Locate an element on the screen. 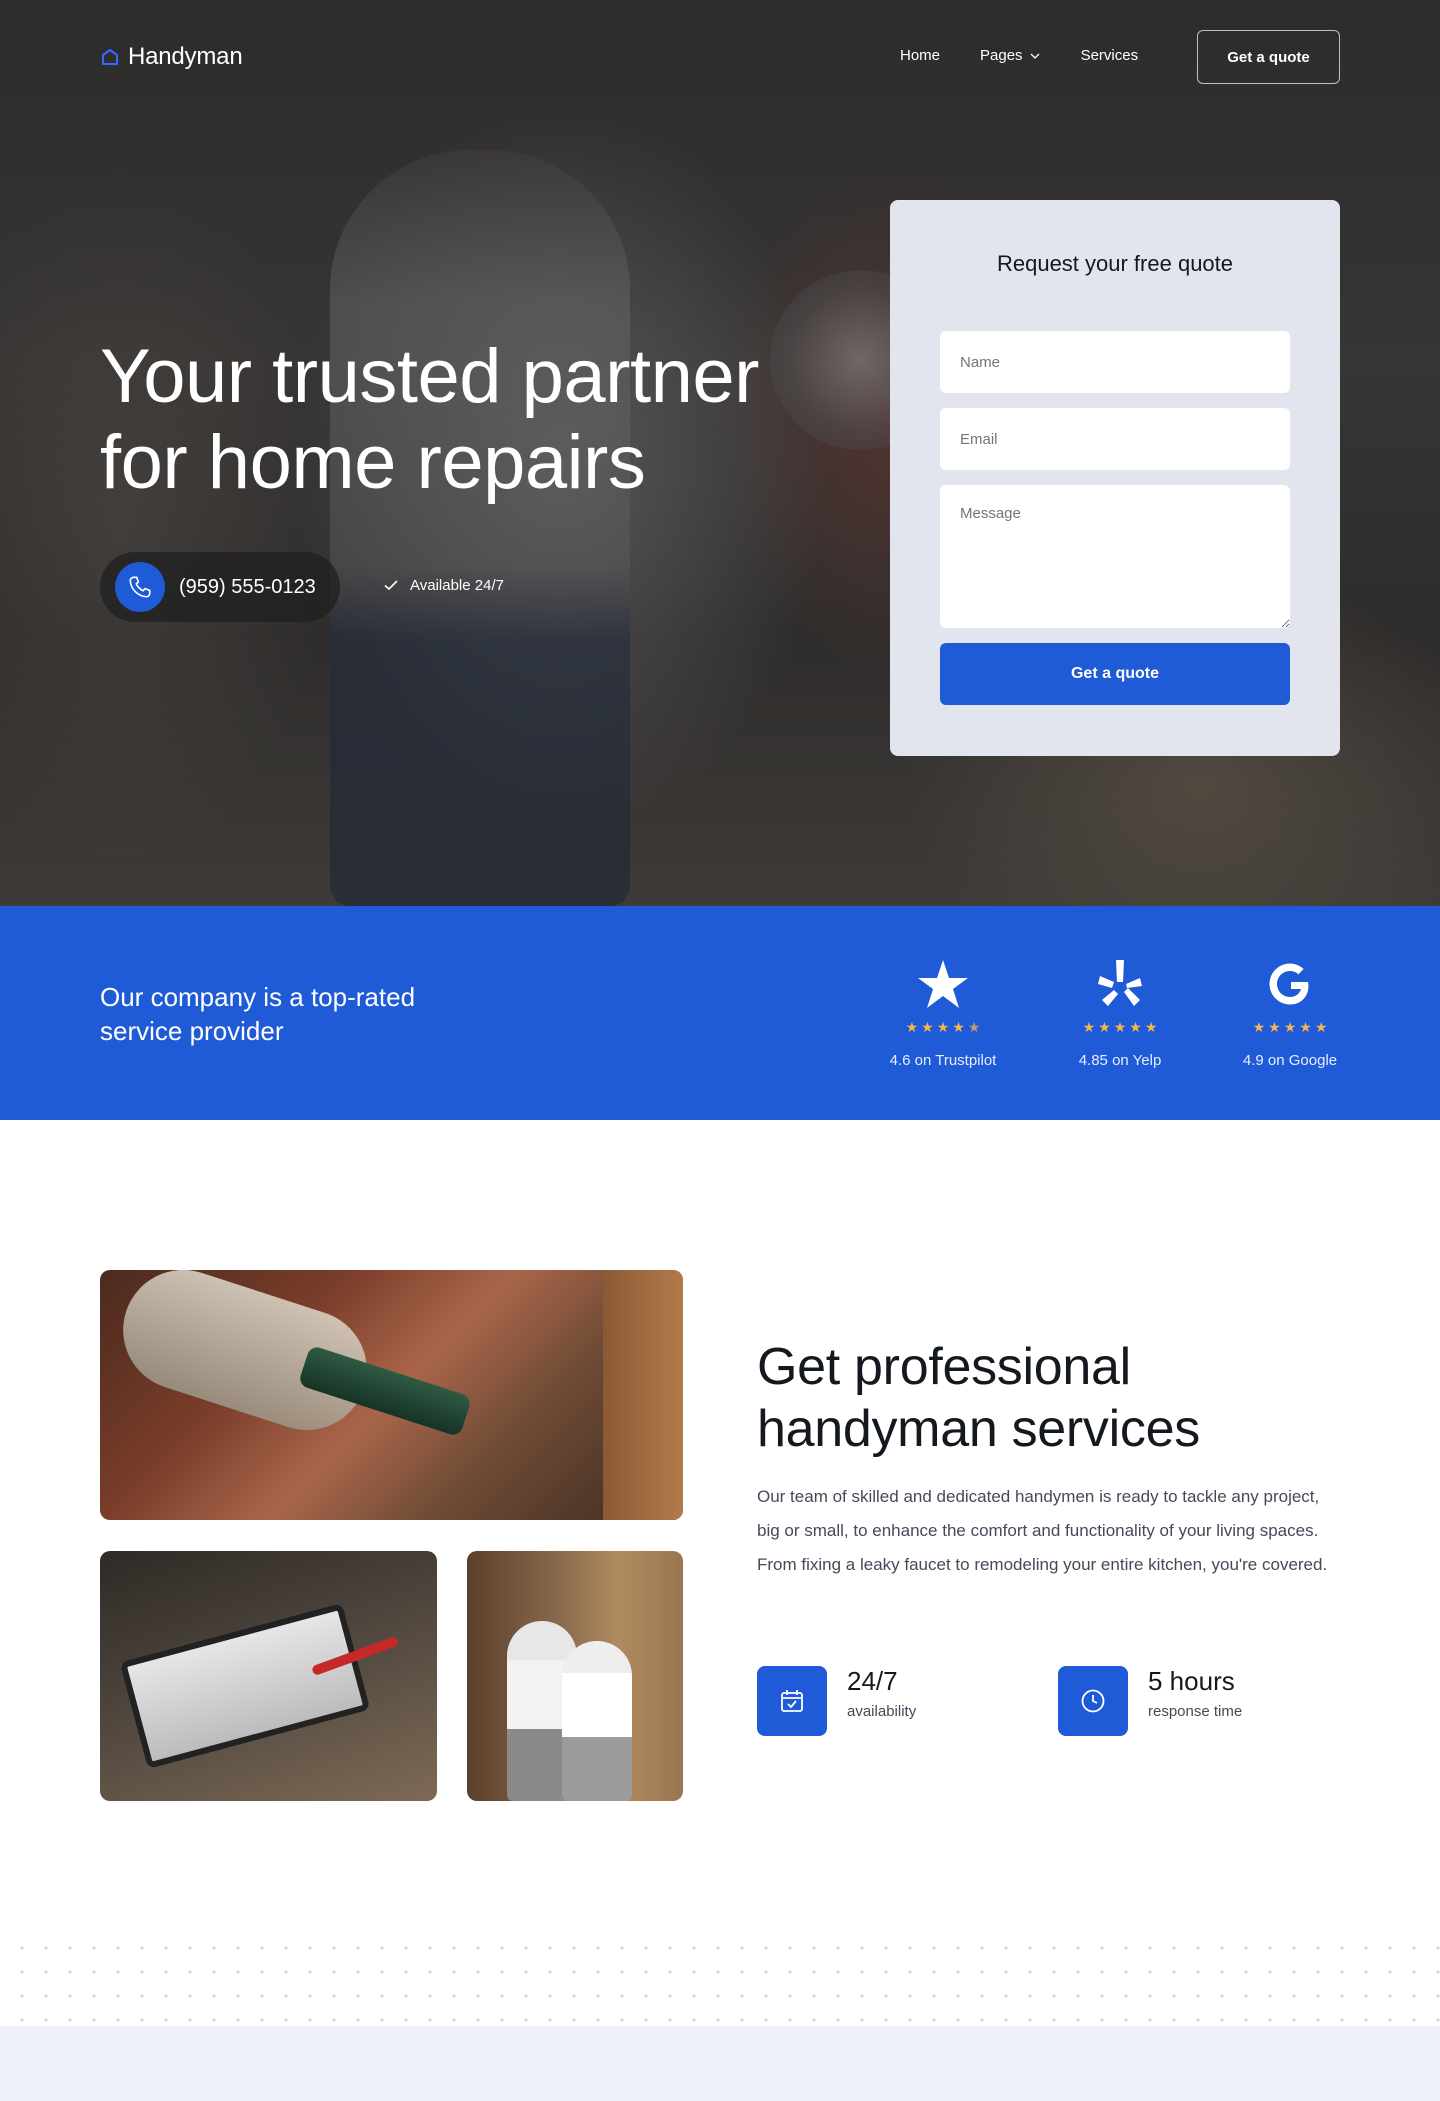 This screenshot has width=1440, height=2101. yelp-icon is located at coordinates (1120, 983).